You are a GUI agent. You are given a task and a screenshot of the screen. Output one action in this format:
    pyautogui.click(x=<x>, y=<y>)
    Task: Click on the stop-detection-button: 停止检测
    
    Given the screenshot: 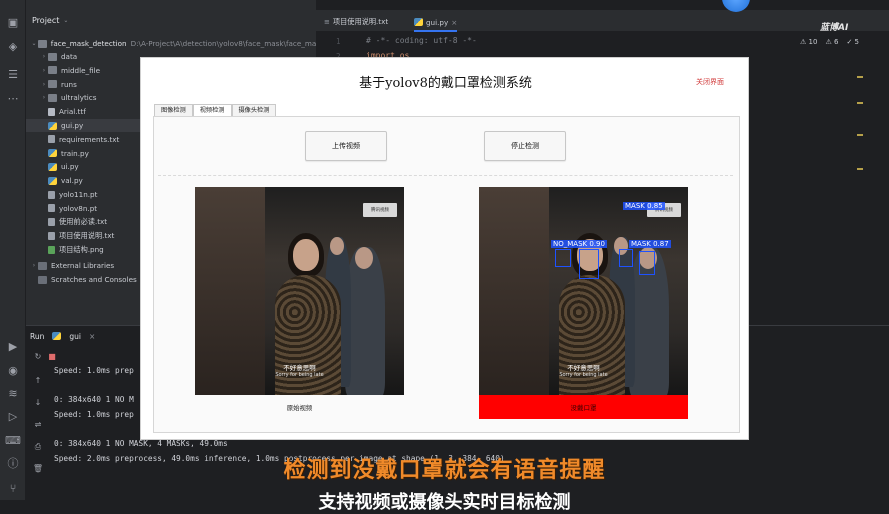 What is the action you would take?
    pyautogui.click(x=525, y=146)
    